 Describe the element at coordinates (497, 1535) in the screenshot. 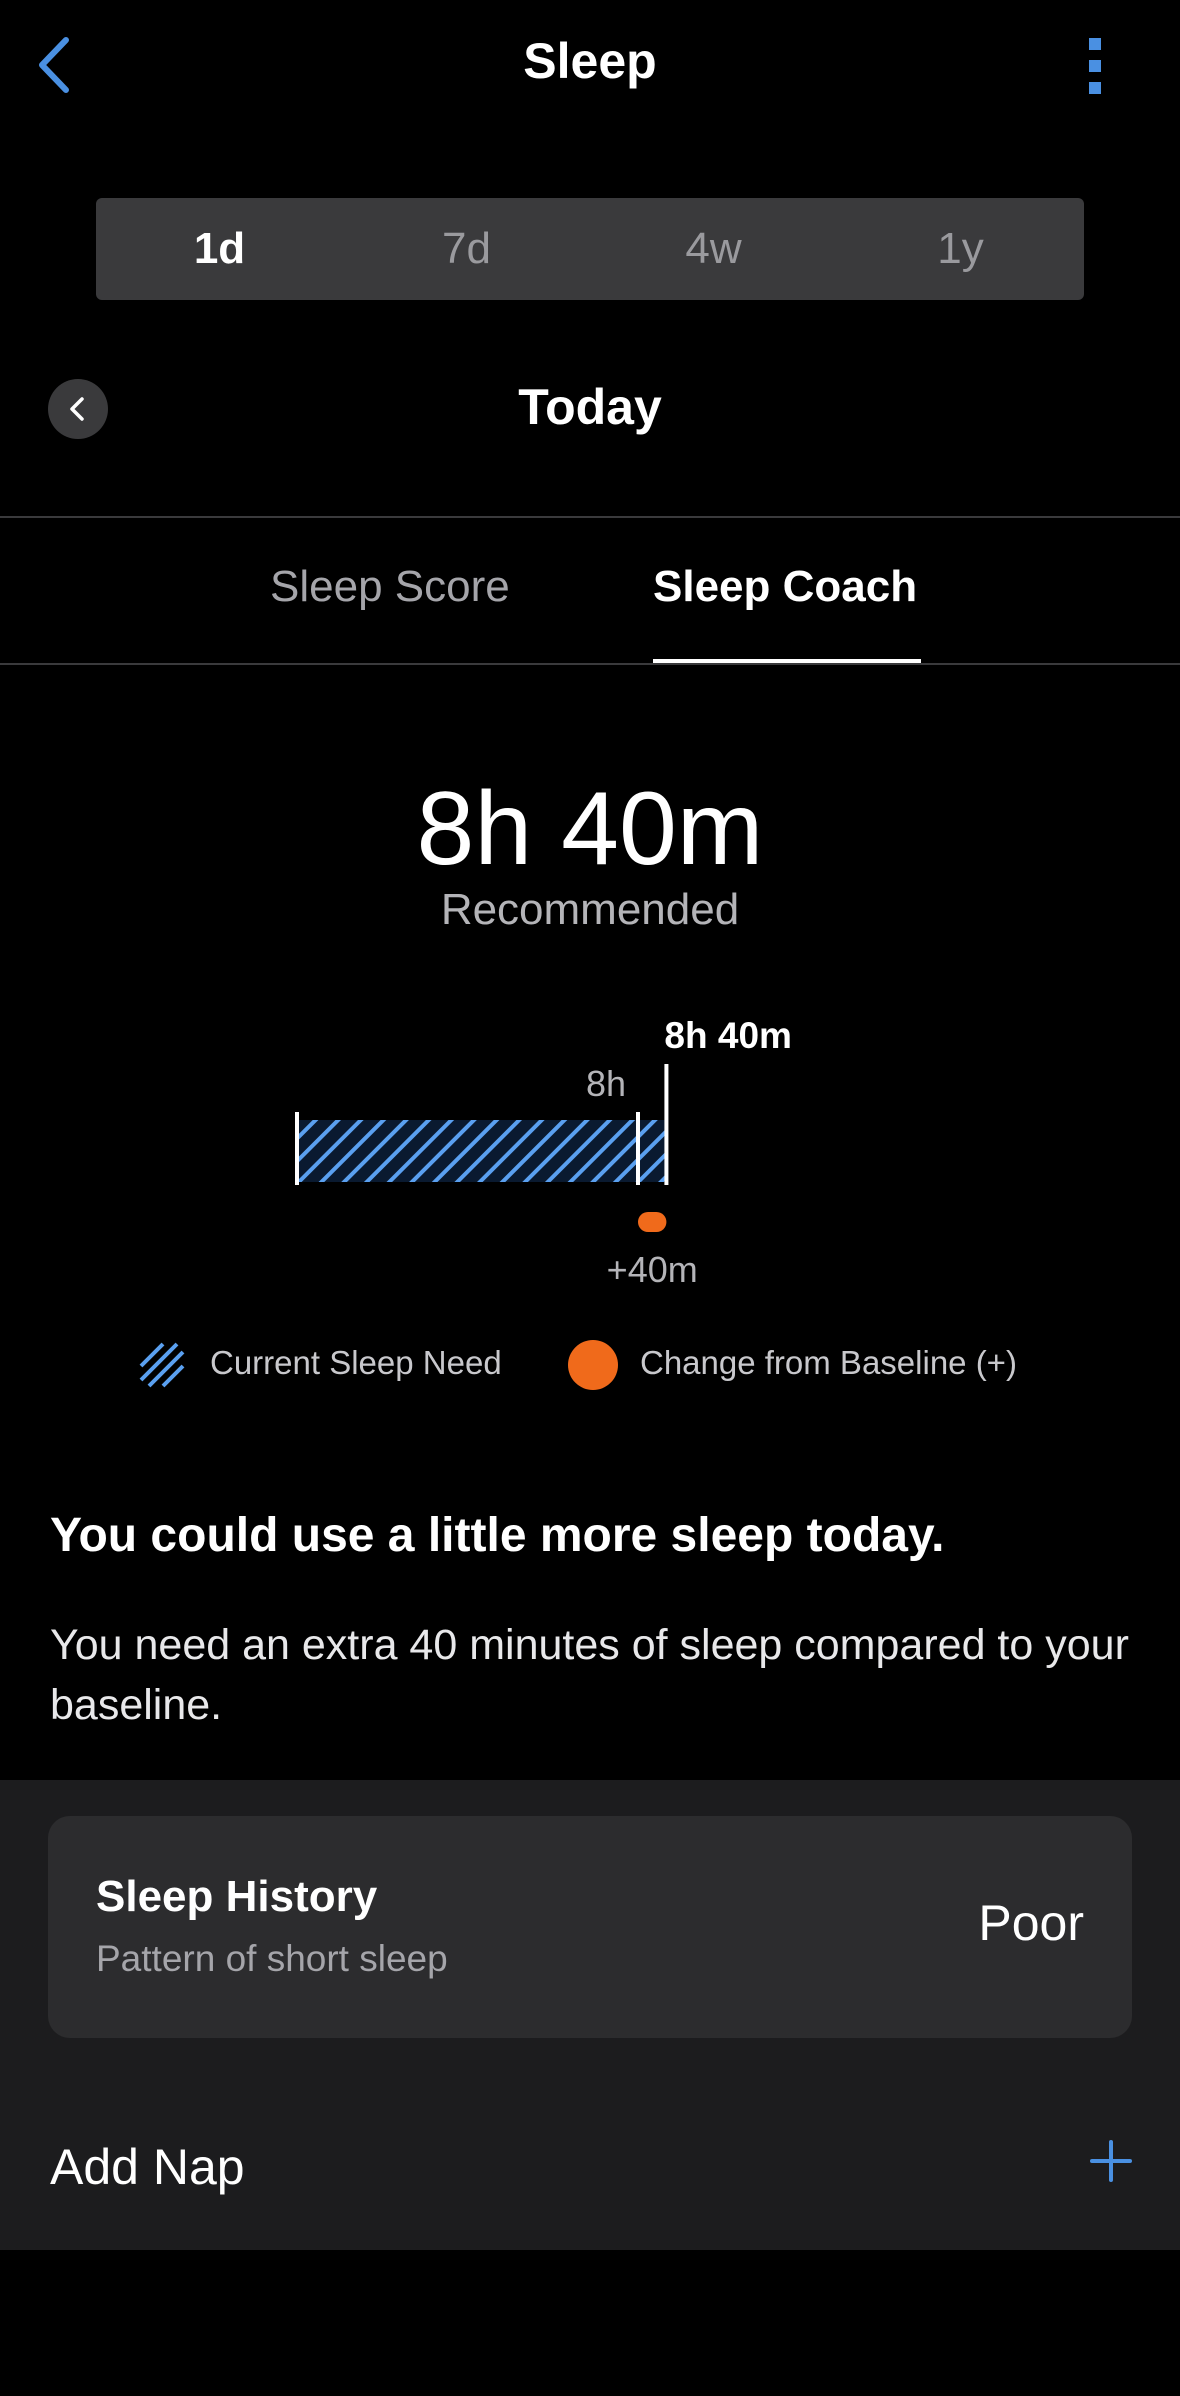

I see `coach-headline: You could use a little more sleep today.` at that location.